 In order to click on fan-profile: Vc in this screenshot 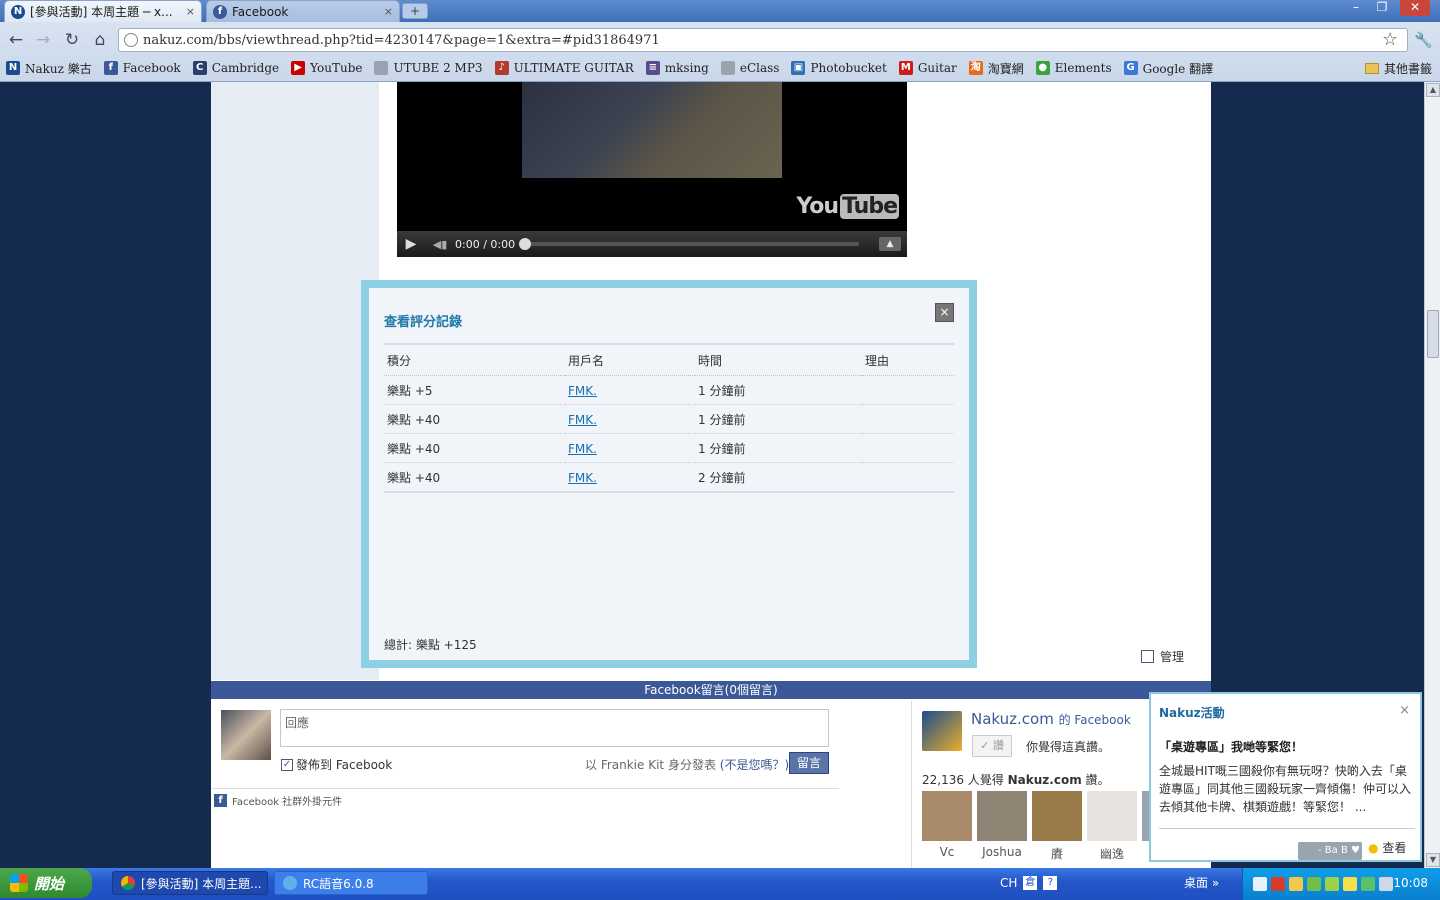, I will do `click(947, 825)`.